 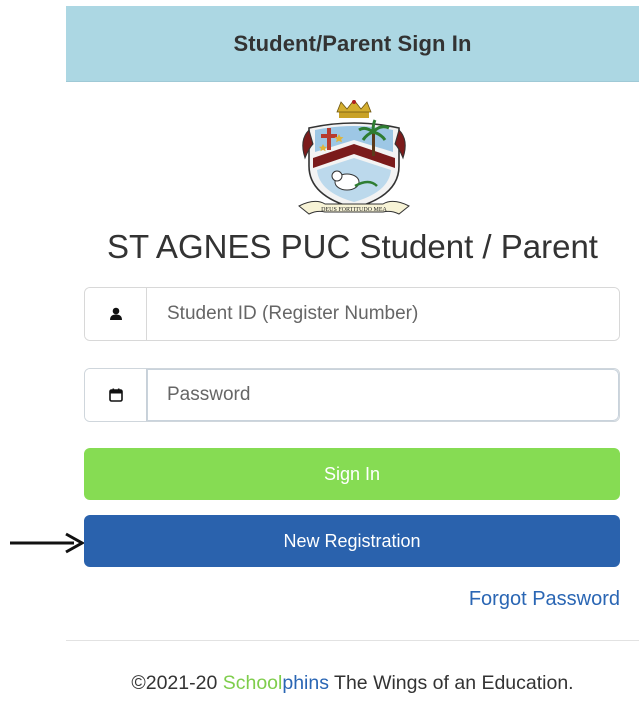 What do you see at coordinates (352, 640) in the screenshot?
I see `footer-divider` at bounding box center [352, 640].